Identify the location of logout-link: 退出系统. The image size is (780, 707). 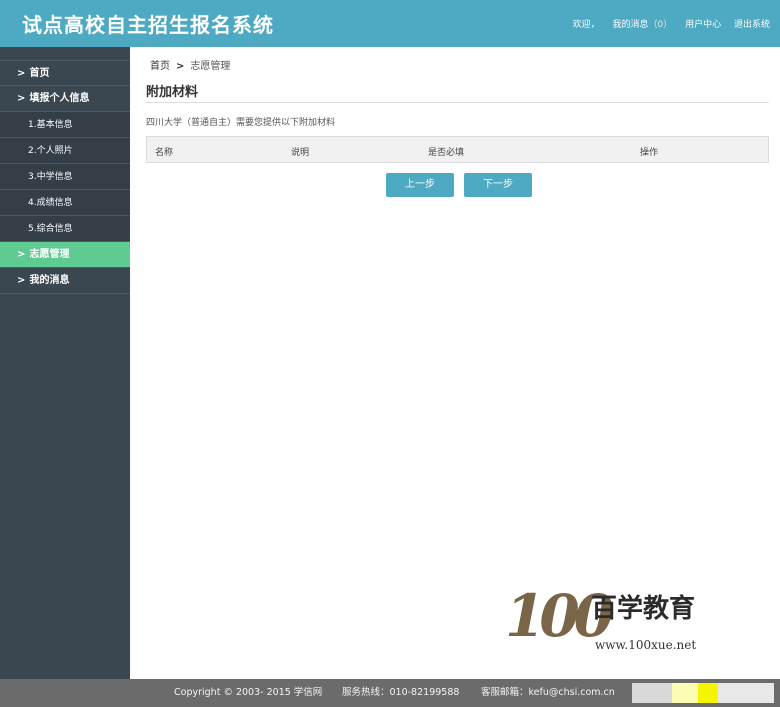
(752, 25).